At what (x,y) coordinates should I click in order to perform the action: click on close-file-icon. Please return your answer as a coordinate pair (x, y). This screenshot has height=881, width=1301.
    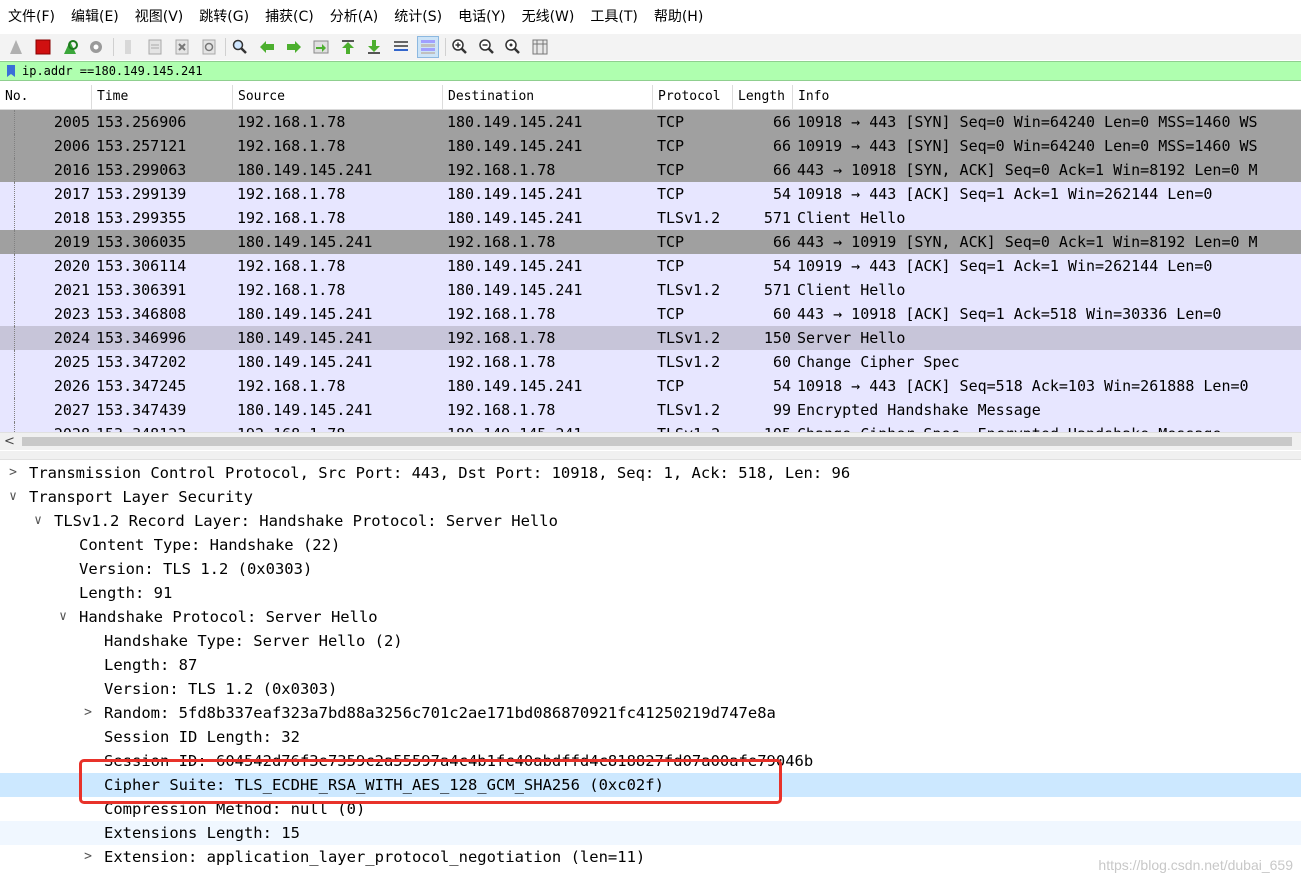
    Looking at the image, I should click on (182, 47).